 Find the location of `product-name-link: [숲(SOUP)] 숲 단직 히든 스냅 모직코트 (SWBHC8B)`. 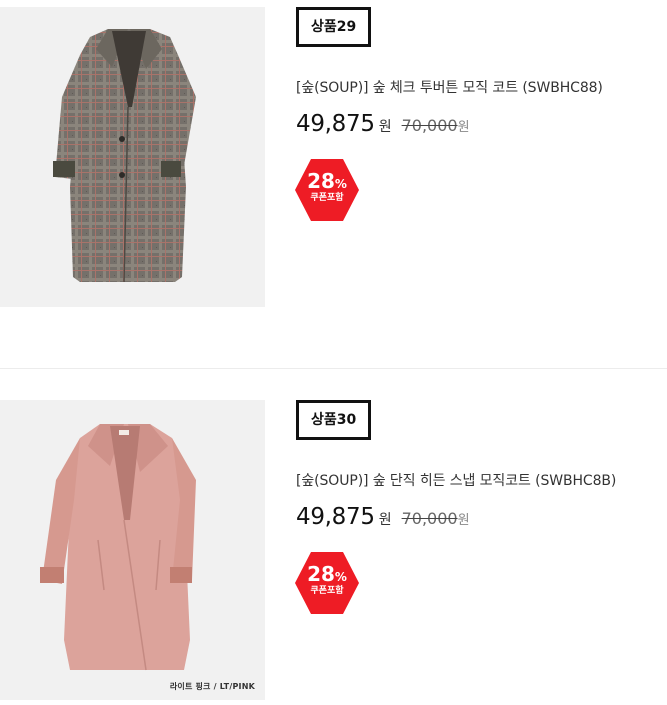

product-name-link: [숲(SOUP)] 숲 단직 히든 스냅 모직코트 (SWBHC8B) is located at coordinates (481, 480).